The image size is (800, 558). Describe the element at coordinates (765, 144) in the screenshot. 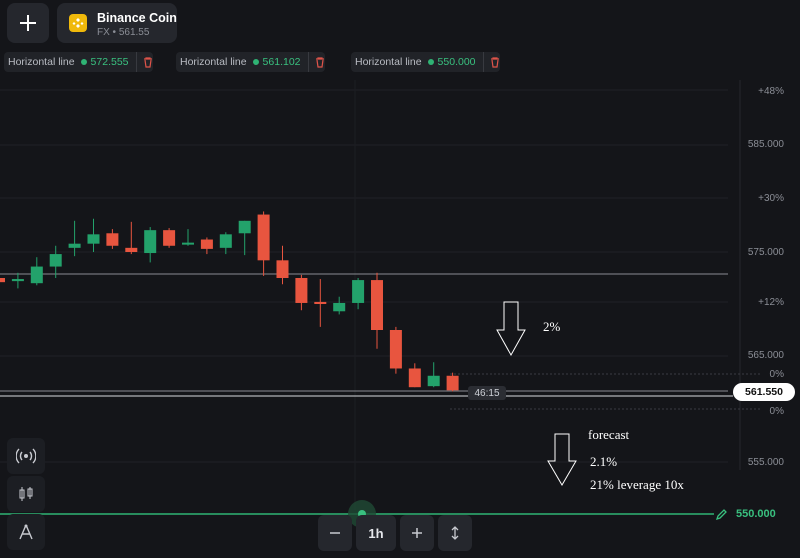

I see `axis-label: 585.000` at that location.